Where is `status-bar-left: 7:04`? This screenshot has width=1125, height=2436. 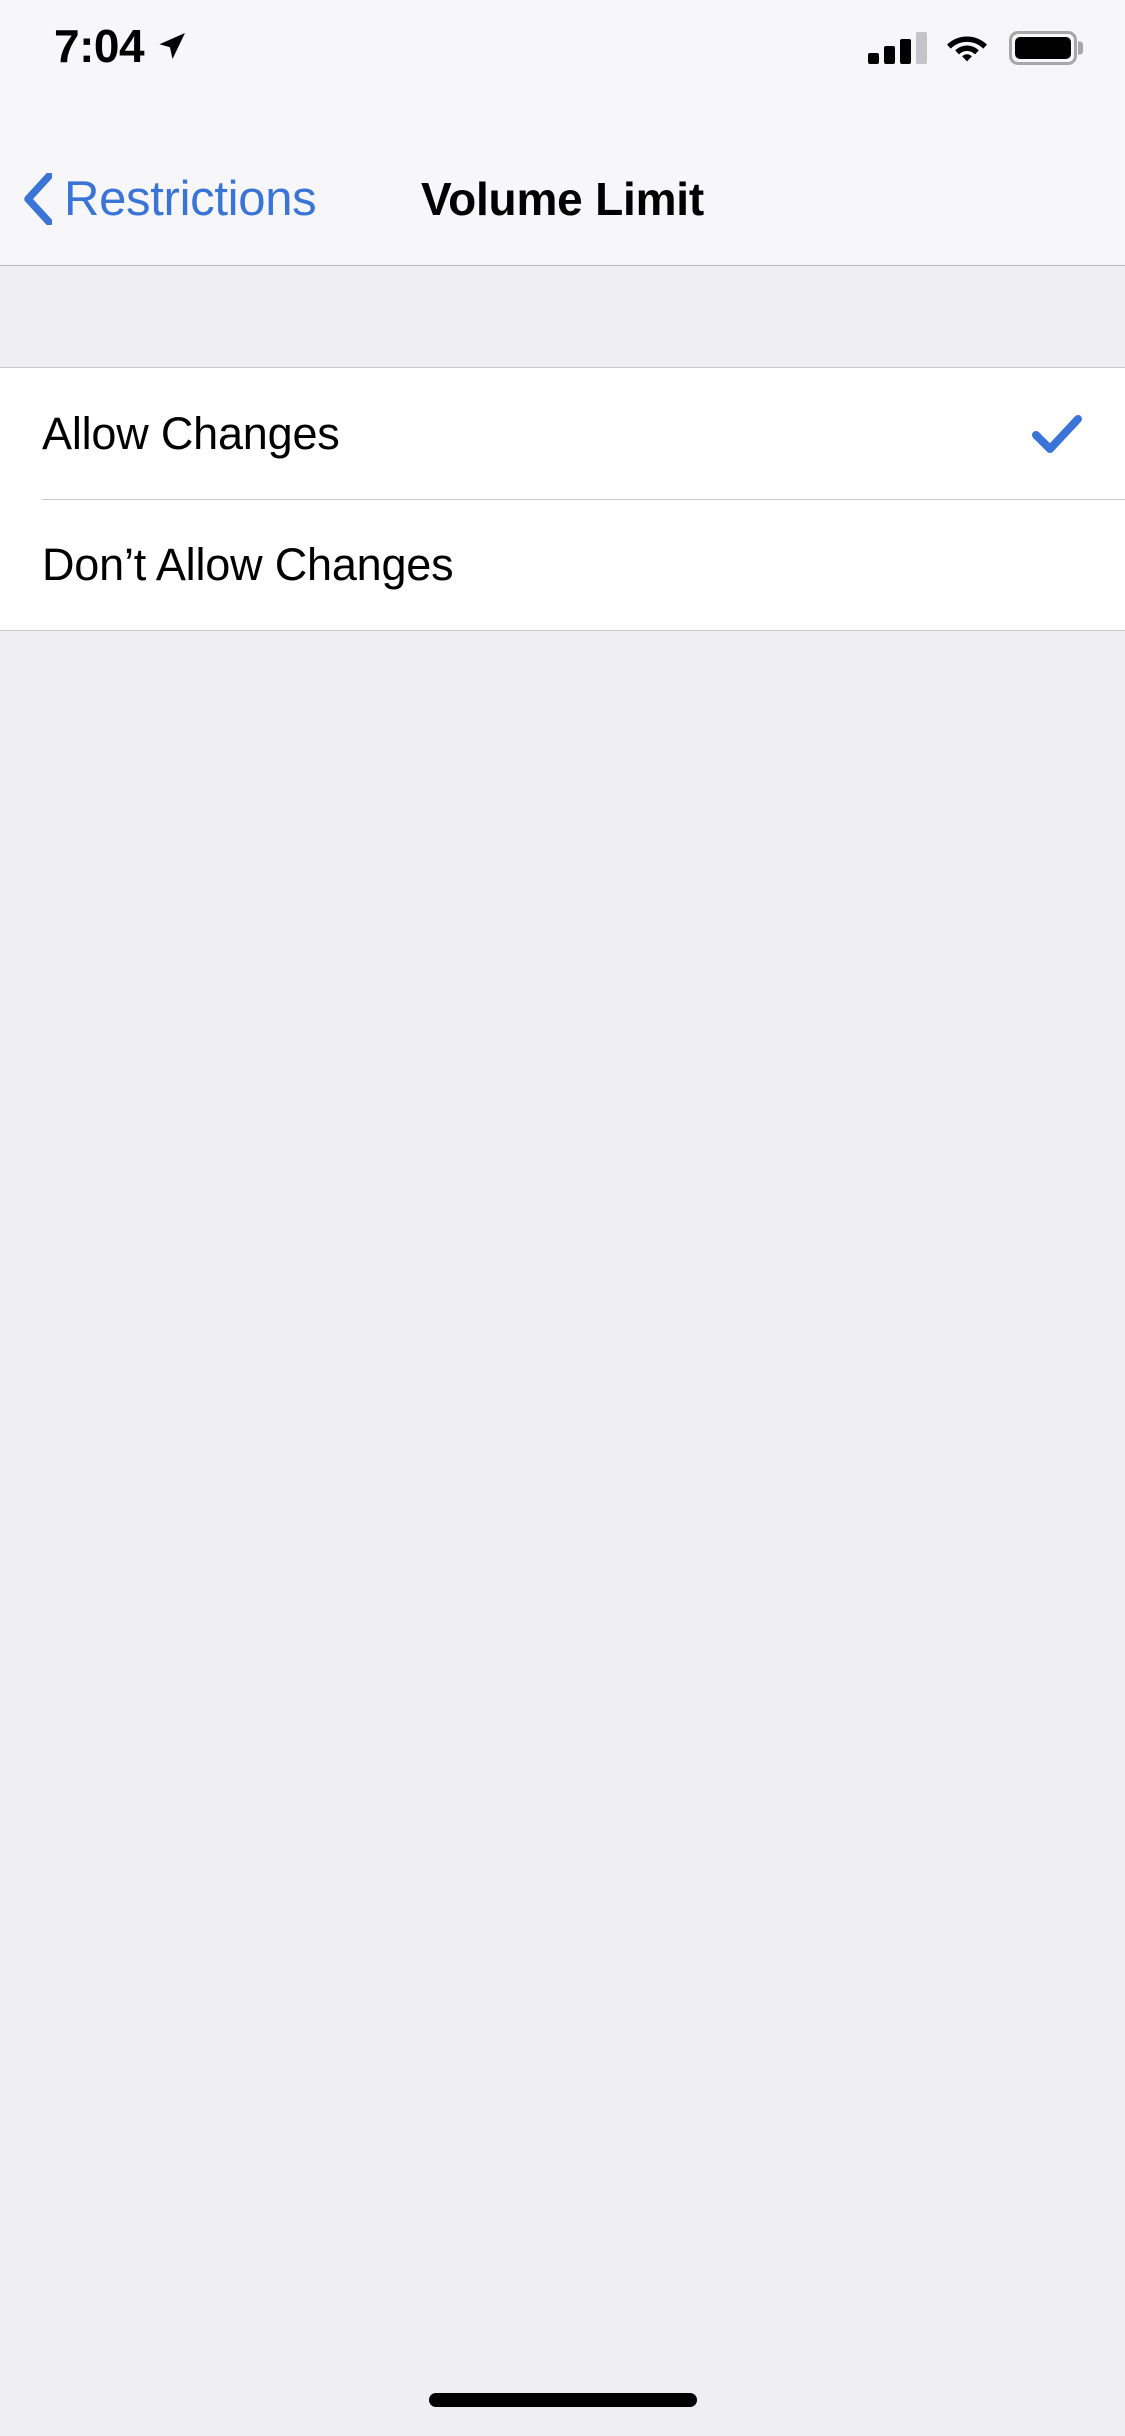 status-bar-left: 7:04 is located at coordinates (121, 46).